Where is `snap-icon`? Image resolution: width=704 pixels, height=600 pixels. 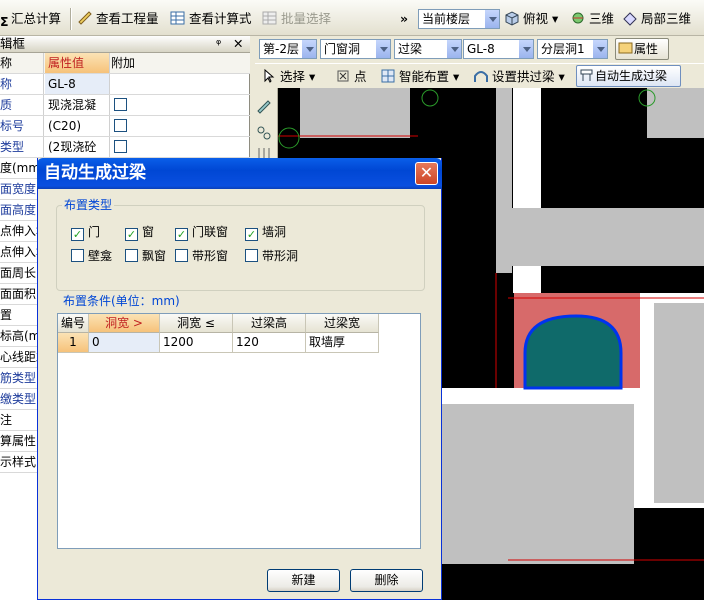 snap-icon is located at coordinates (264, 133).